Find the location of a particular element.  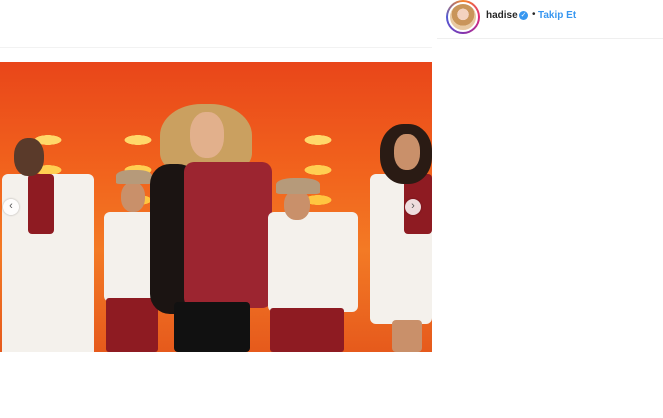

dancer-hat-left-head is located at coordinates (133, 197).